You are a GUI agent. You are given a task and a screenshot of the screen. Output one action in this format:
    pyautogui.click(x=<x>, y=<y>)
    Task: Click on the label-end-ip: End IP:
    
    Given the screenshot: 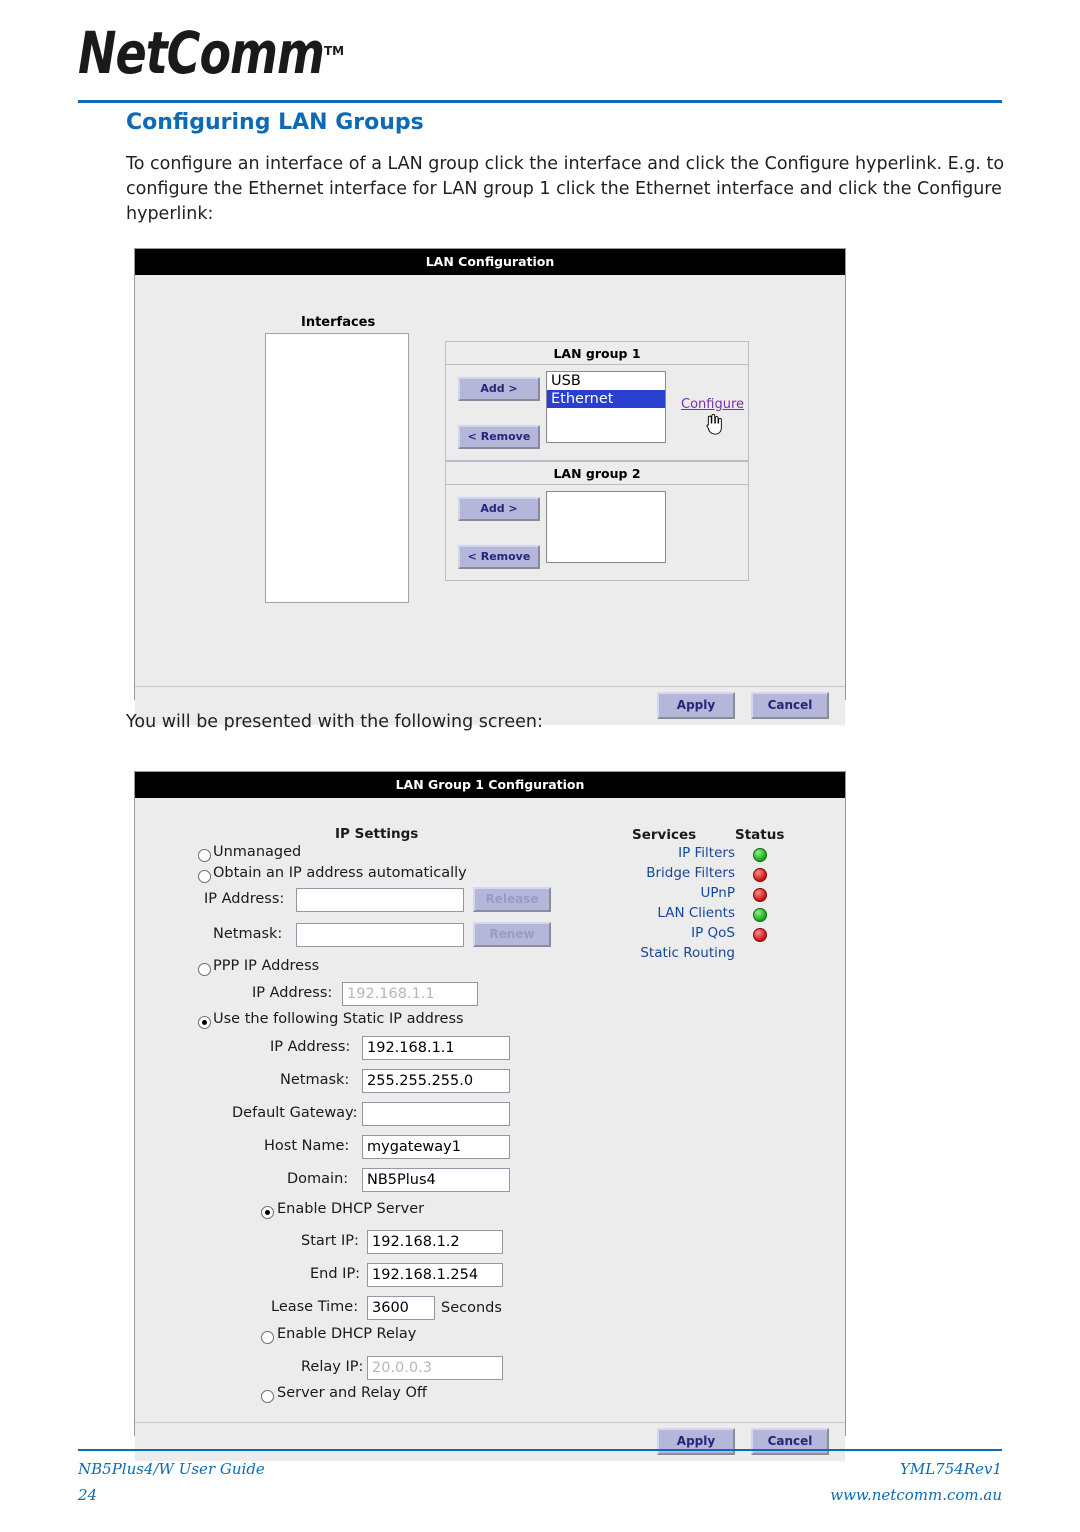 What is the action you would take?
    pyautogui.click(x=335, y=1274)
    